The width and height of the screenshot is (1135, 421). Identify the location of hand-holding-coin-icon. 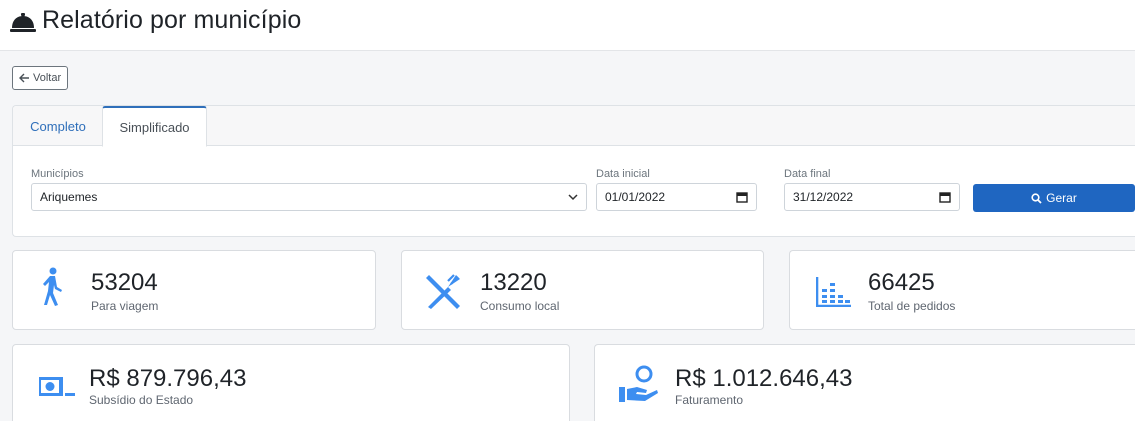
(638, 383).